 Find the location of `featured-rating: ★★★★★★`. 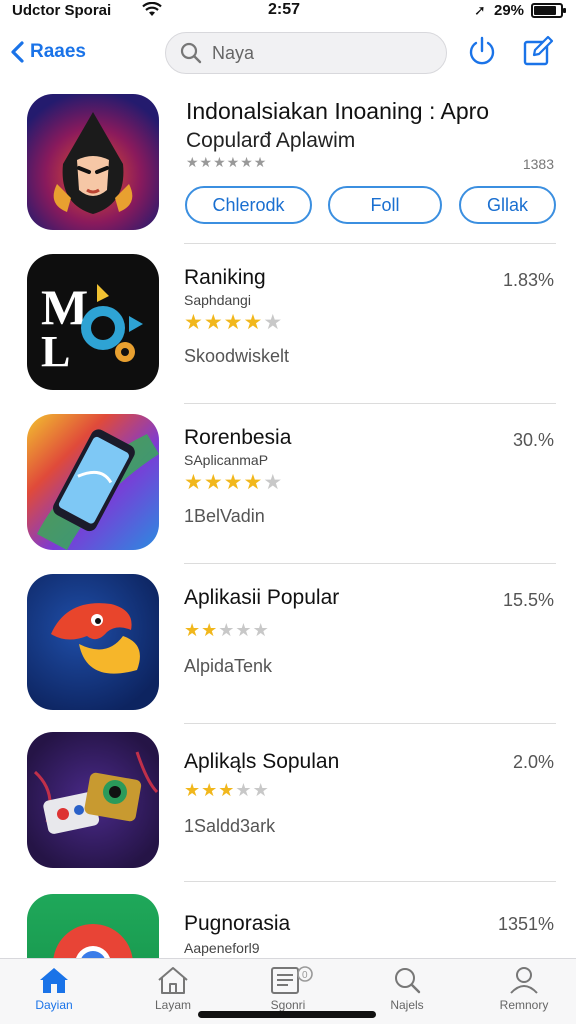

featured-rating: ★★★★★★ is located at coordinates (227, 162).